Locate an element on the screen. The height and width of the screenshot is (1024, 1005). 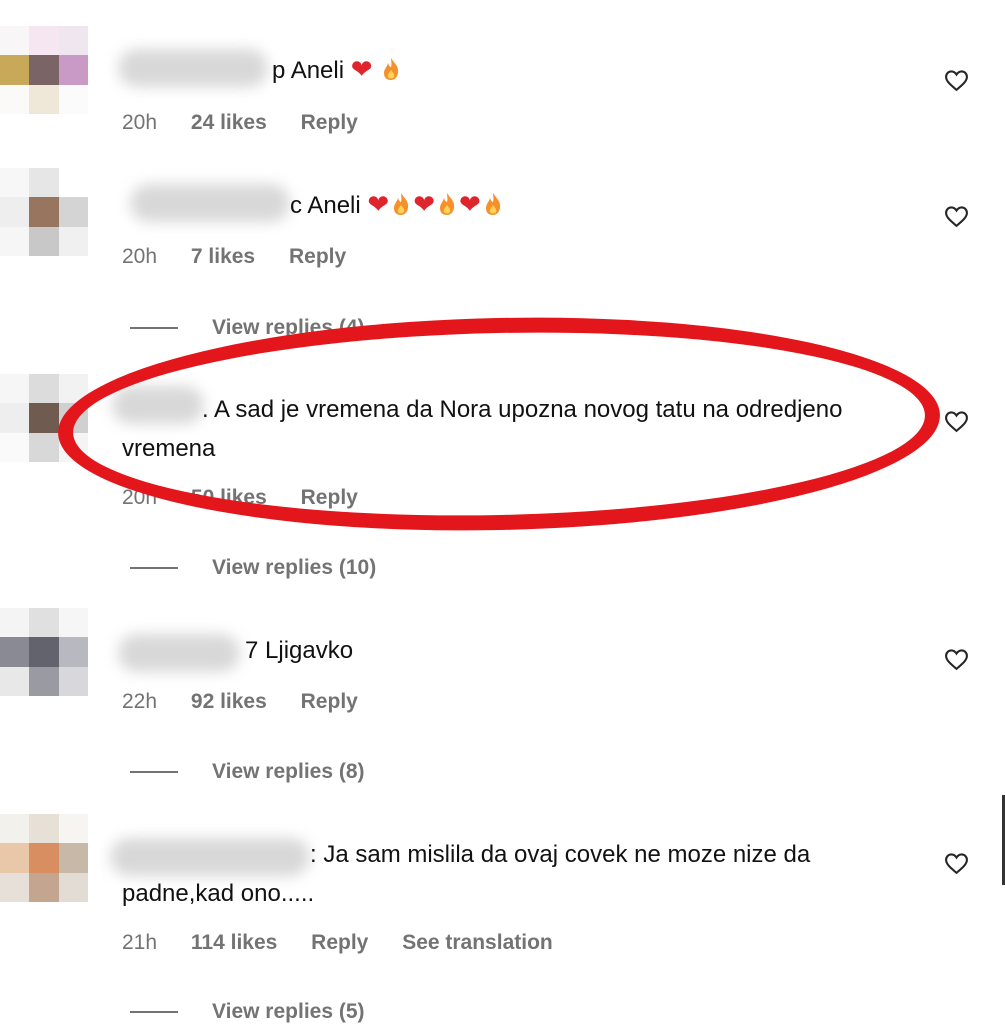
comment-text: p Aneli ❤ is located at coordinates (638, 70).